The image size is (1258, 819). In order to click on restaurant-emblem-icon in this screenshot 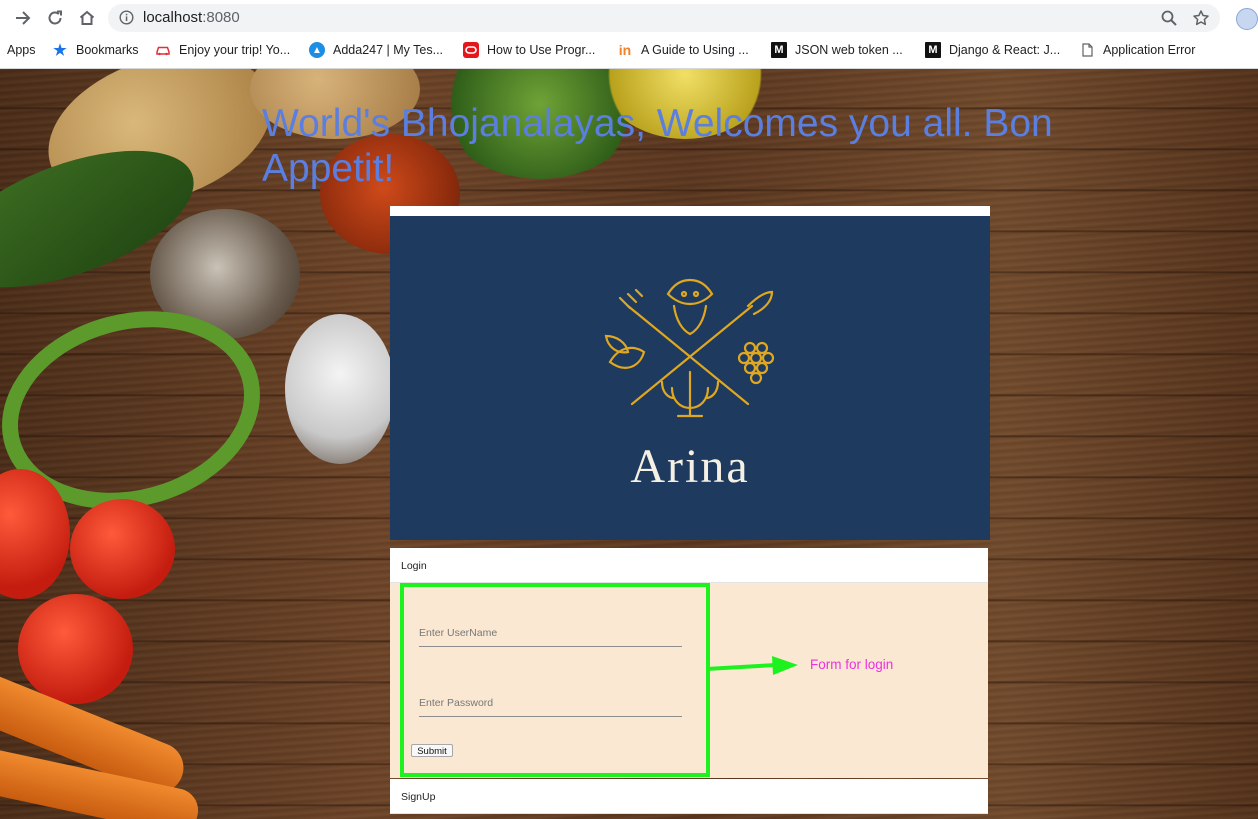, I will do `click(689, 348)`.